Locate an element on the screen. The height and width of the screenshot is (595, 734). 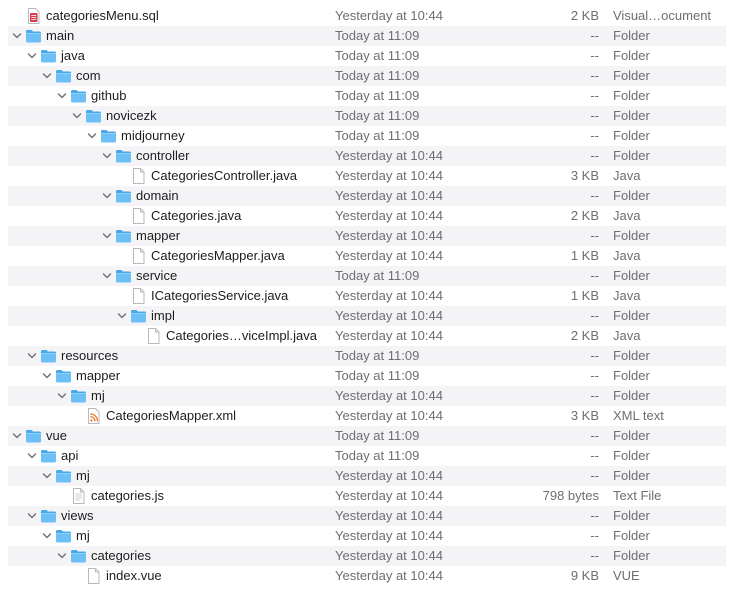
file-name: CategoriesMapper.xml is located at coordinates (171, 415).